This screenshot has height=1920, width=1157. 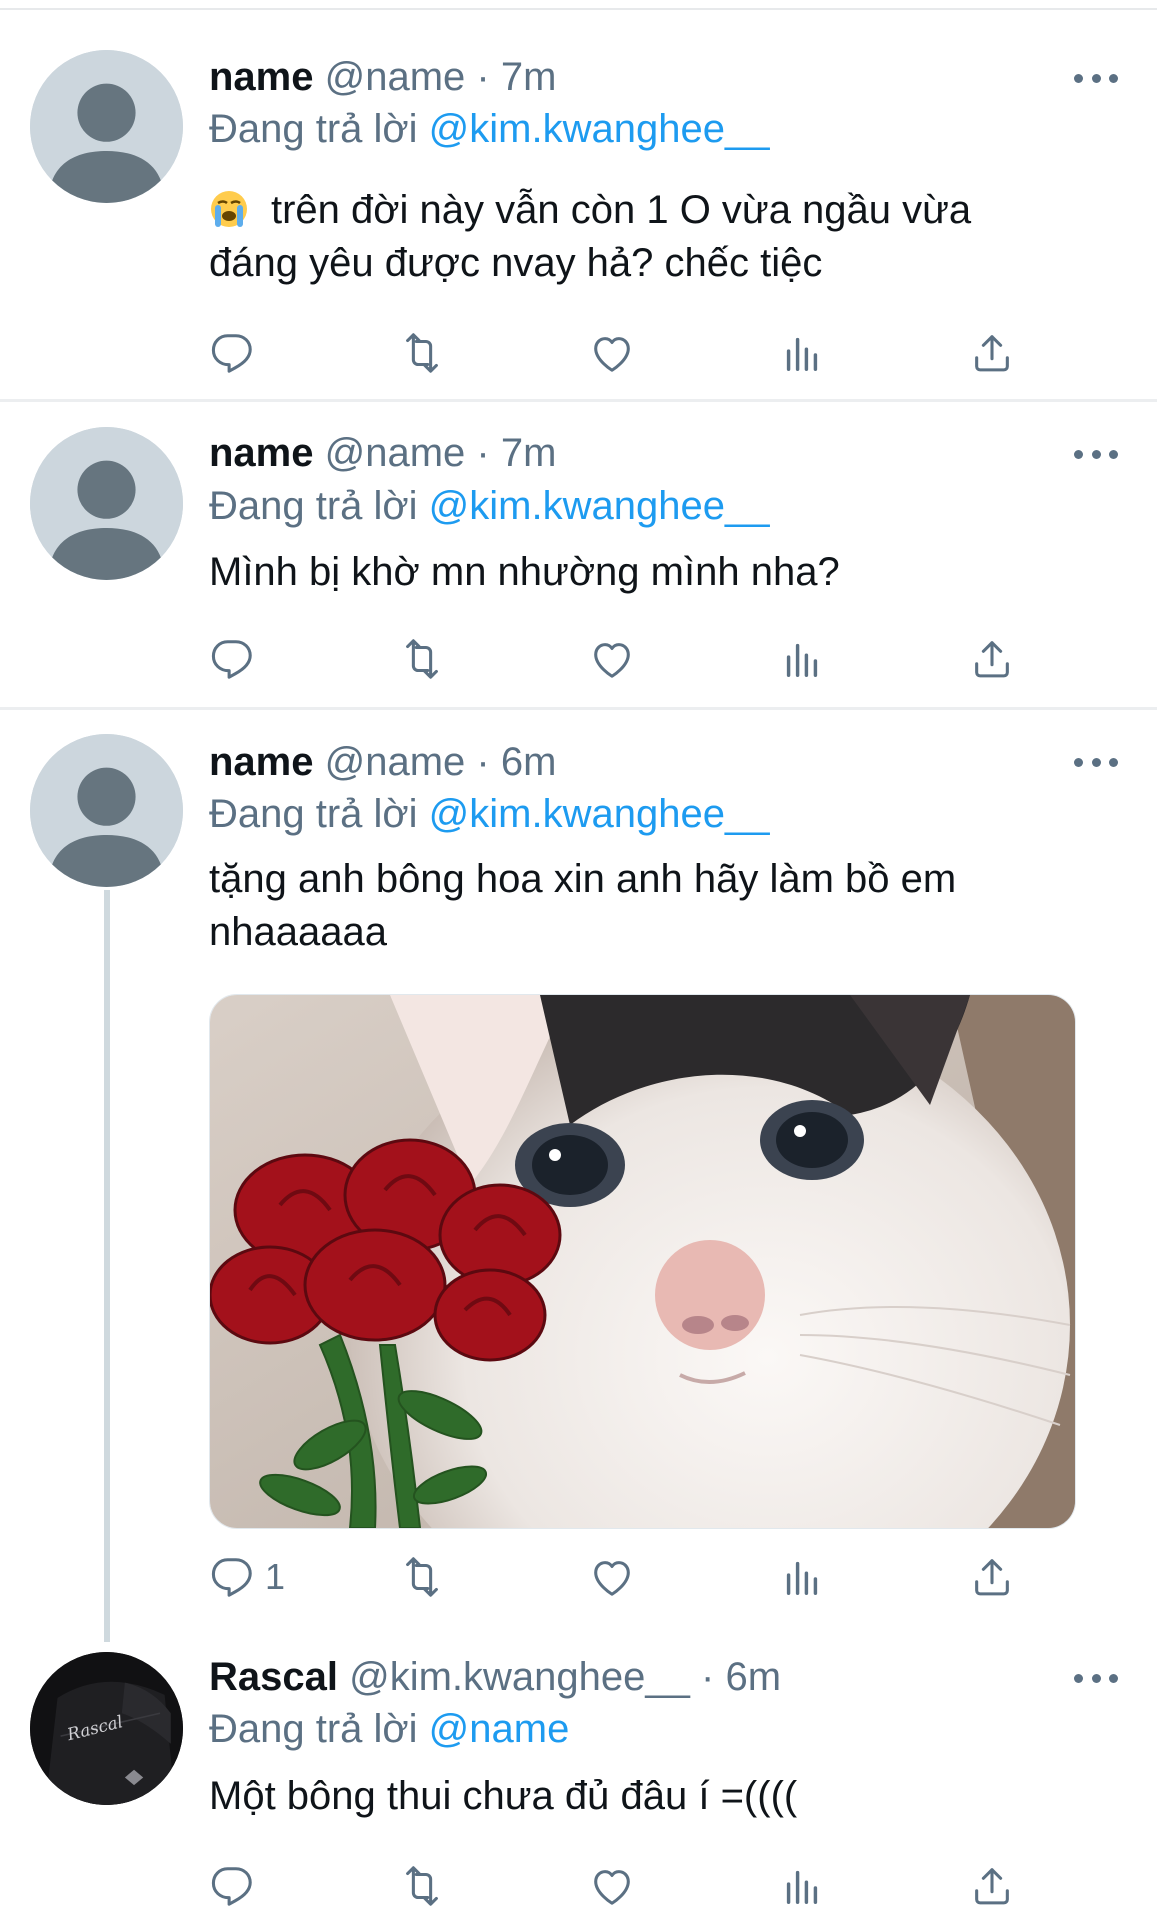 I want to click on tweet-text: Một bông thui chưa đủ đâu í =((((, so click(x=634, y=1796).